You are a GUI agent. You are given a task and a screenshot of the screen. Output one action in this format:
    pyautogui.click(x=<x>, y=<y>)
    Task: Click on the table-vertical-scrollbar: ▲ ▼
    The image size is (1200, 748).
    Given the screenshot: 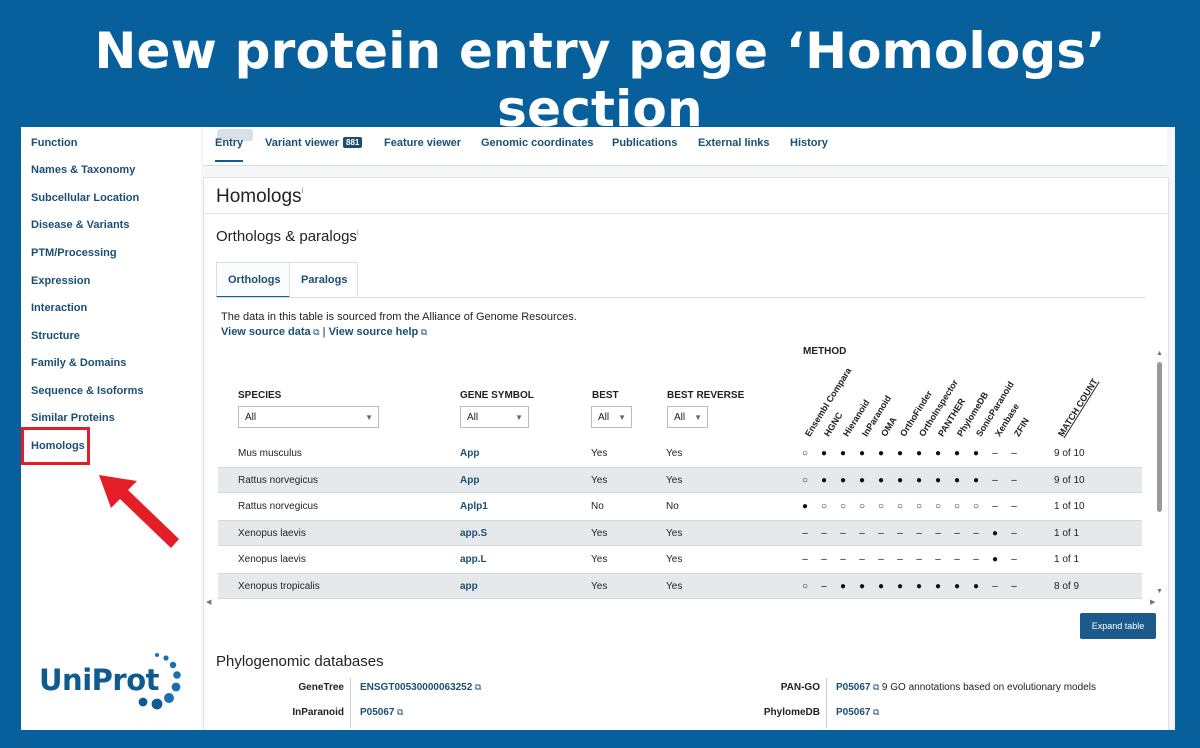 What is the action you would take?
    pyautogui.click(x=1159, y=474)
    